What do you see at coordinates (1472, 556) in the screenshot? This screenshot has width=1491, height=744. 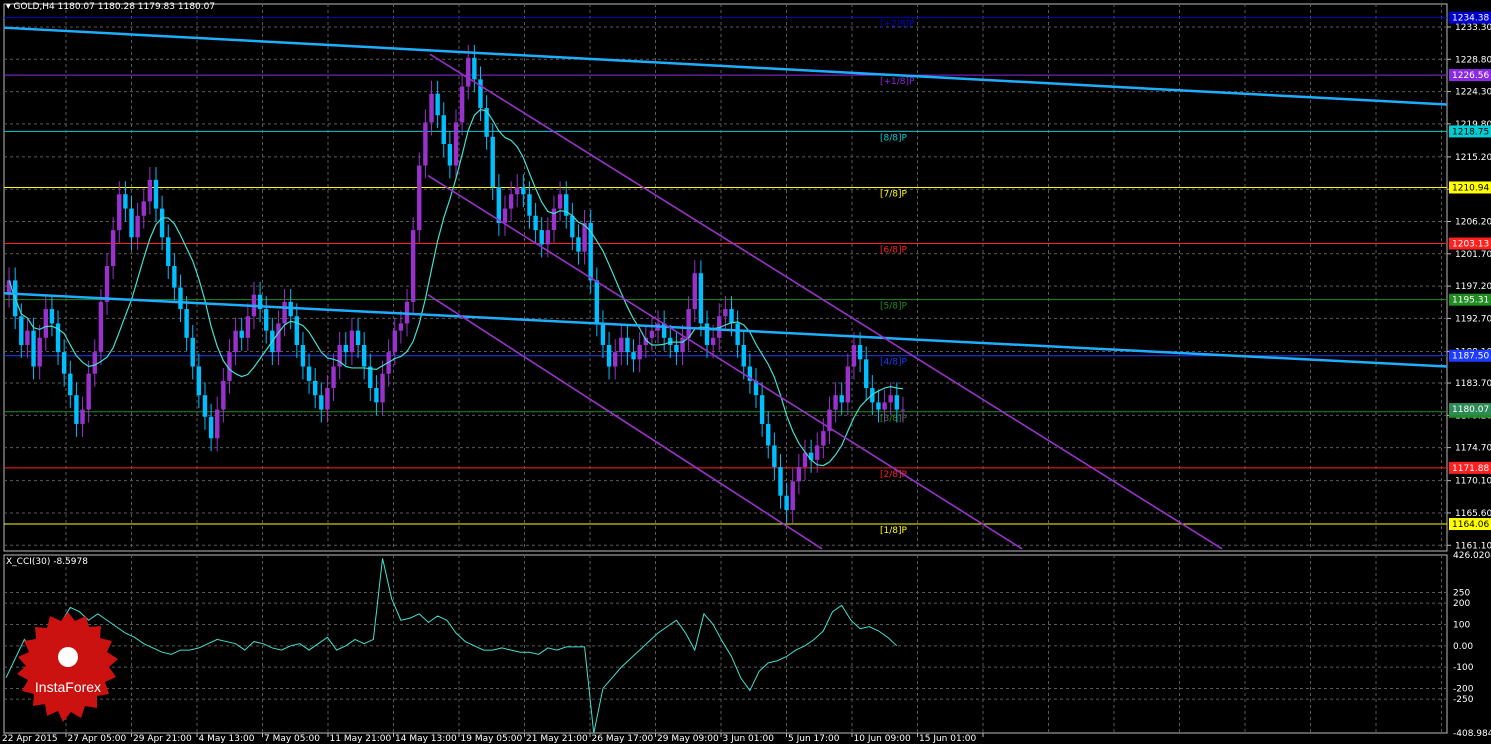 I see `cci-tick-label: 426.0204` at bounding box center [1472, 556].